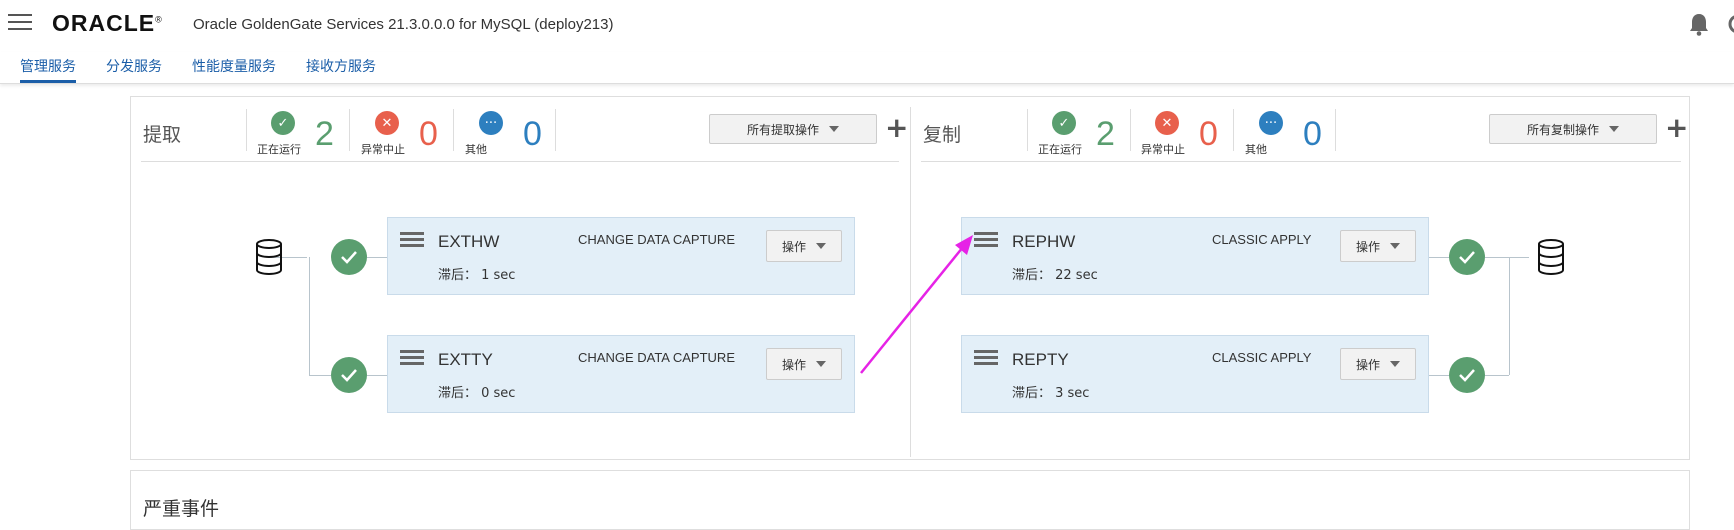 The width and height of the screenshot is (1734, 530). I want to click on tab-performance-metrics-service: 性能度量服务, so click(234, 66).